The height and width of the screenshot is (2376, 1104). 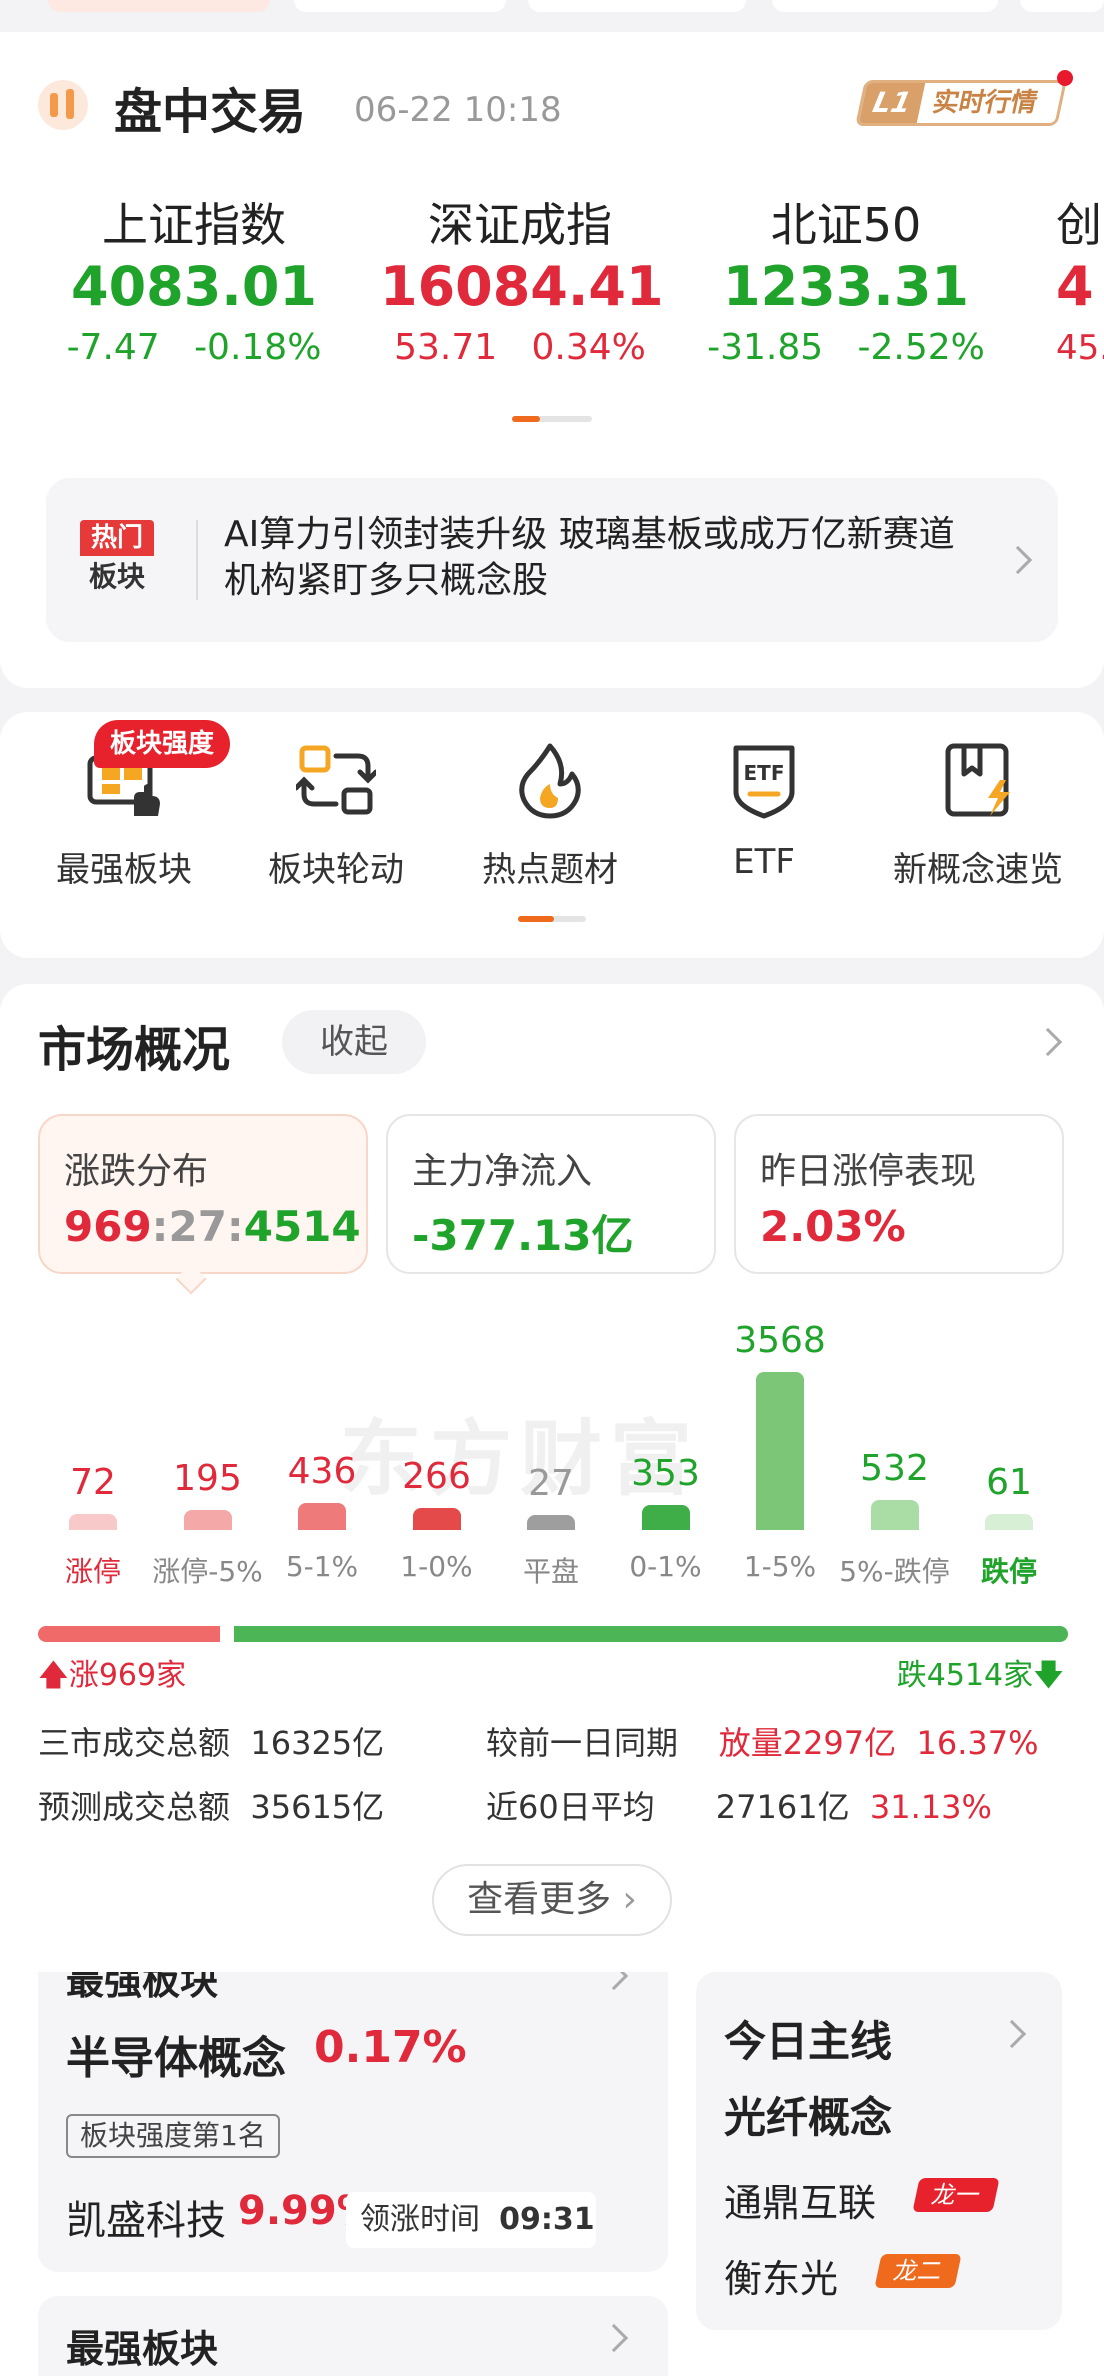 What do you see at coordinates (173, 2136) in the screenshot?
I see `sector-rank-tag: 板块强度第1名` at bounding box center [173, 2136].